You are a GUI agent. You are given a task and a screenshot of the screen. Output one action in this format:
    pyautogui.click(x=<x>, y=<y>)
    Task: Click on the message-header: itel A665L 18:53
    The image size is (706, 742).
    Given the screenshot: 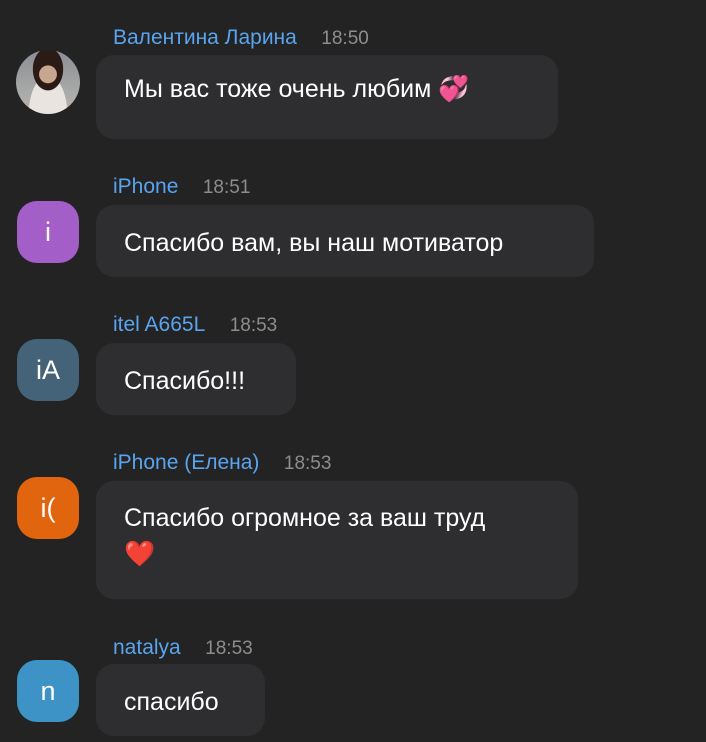 What is the action you would take?
    pyautogui.click(x=195, y=325)
    